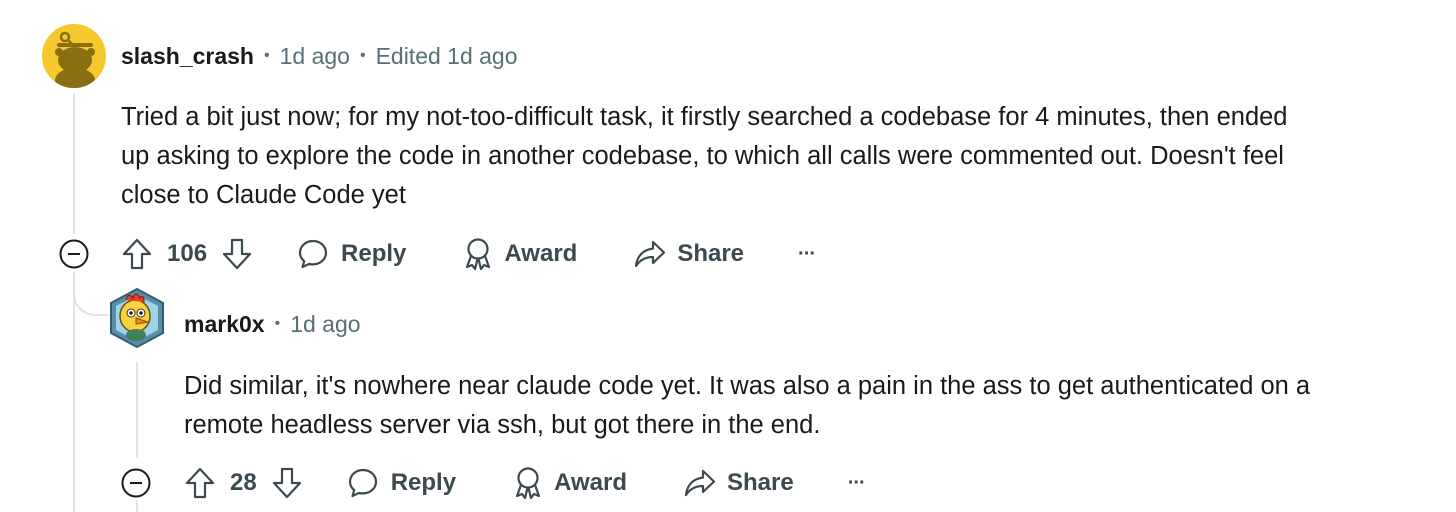 The height and width of the screenshot is (512, 1456). I want to click on comment-actions: 106 Reply Award Share ···, so click(468, 254).